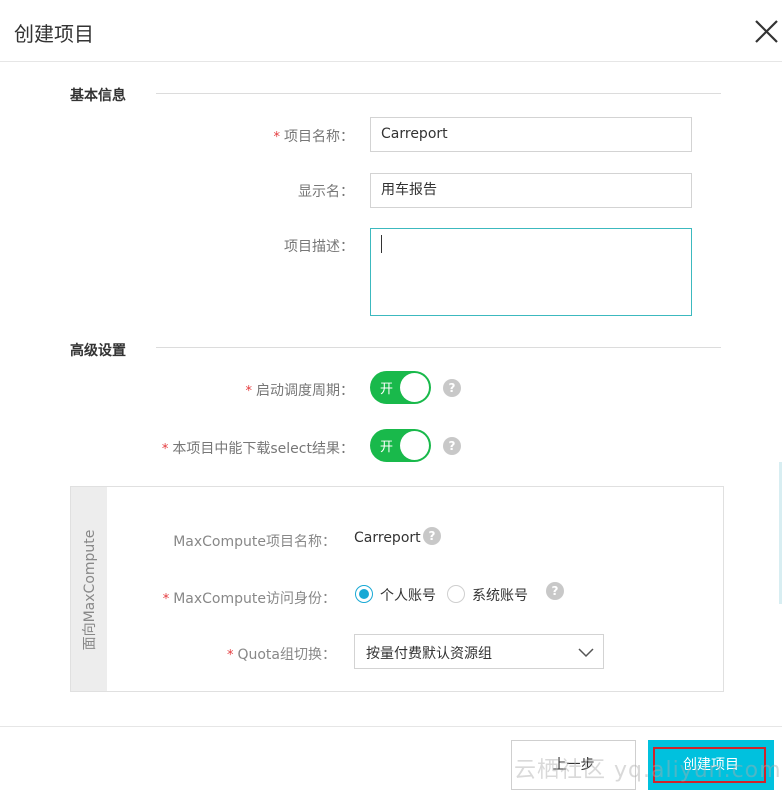  Describe the element at coordinates (381, 244) in the screenshot. I see `text-caret` at that location.